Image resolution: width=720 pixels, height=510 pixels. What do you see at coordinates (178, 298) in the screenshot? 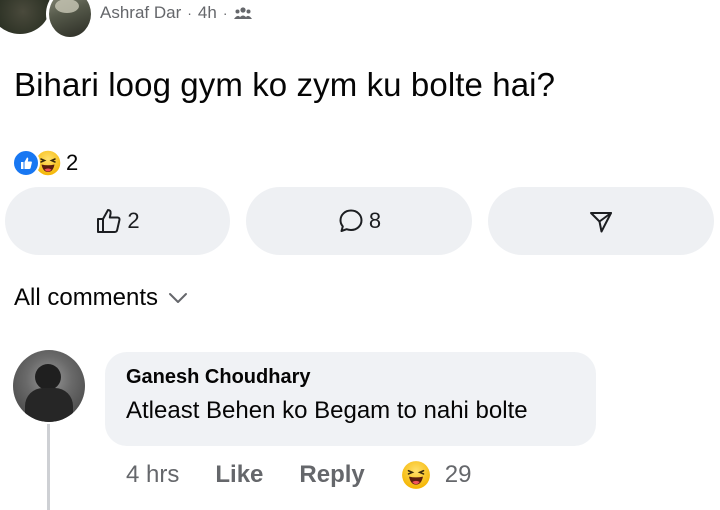
I see `chevron-down-icon` at bounding box center [178, 298].